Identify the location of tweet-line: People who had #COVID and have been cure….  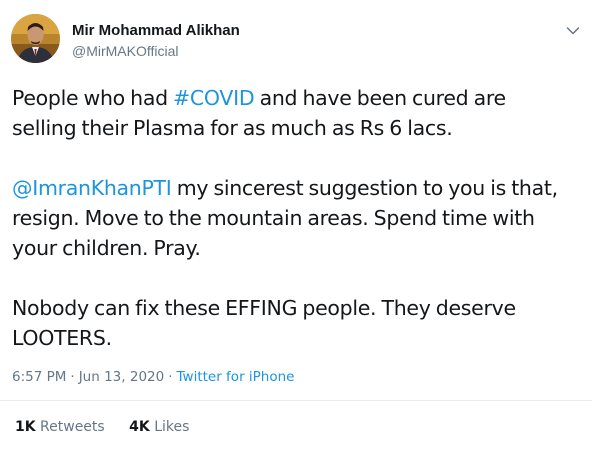
(297, 98).